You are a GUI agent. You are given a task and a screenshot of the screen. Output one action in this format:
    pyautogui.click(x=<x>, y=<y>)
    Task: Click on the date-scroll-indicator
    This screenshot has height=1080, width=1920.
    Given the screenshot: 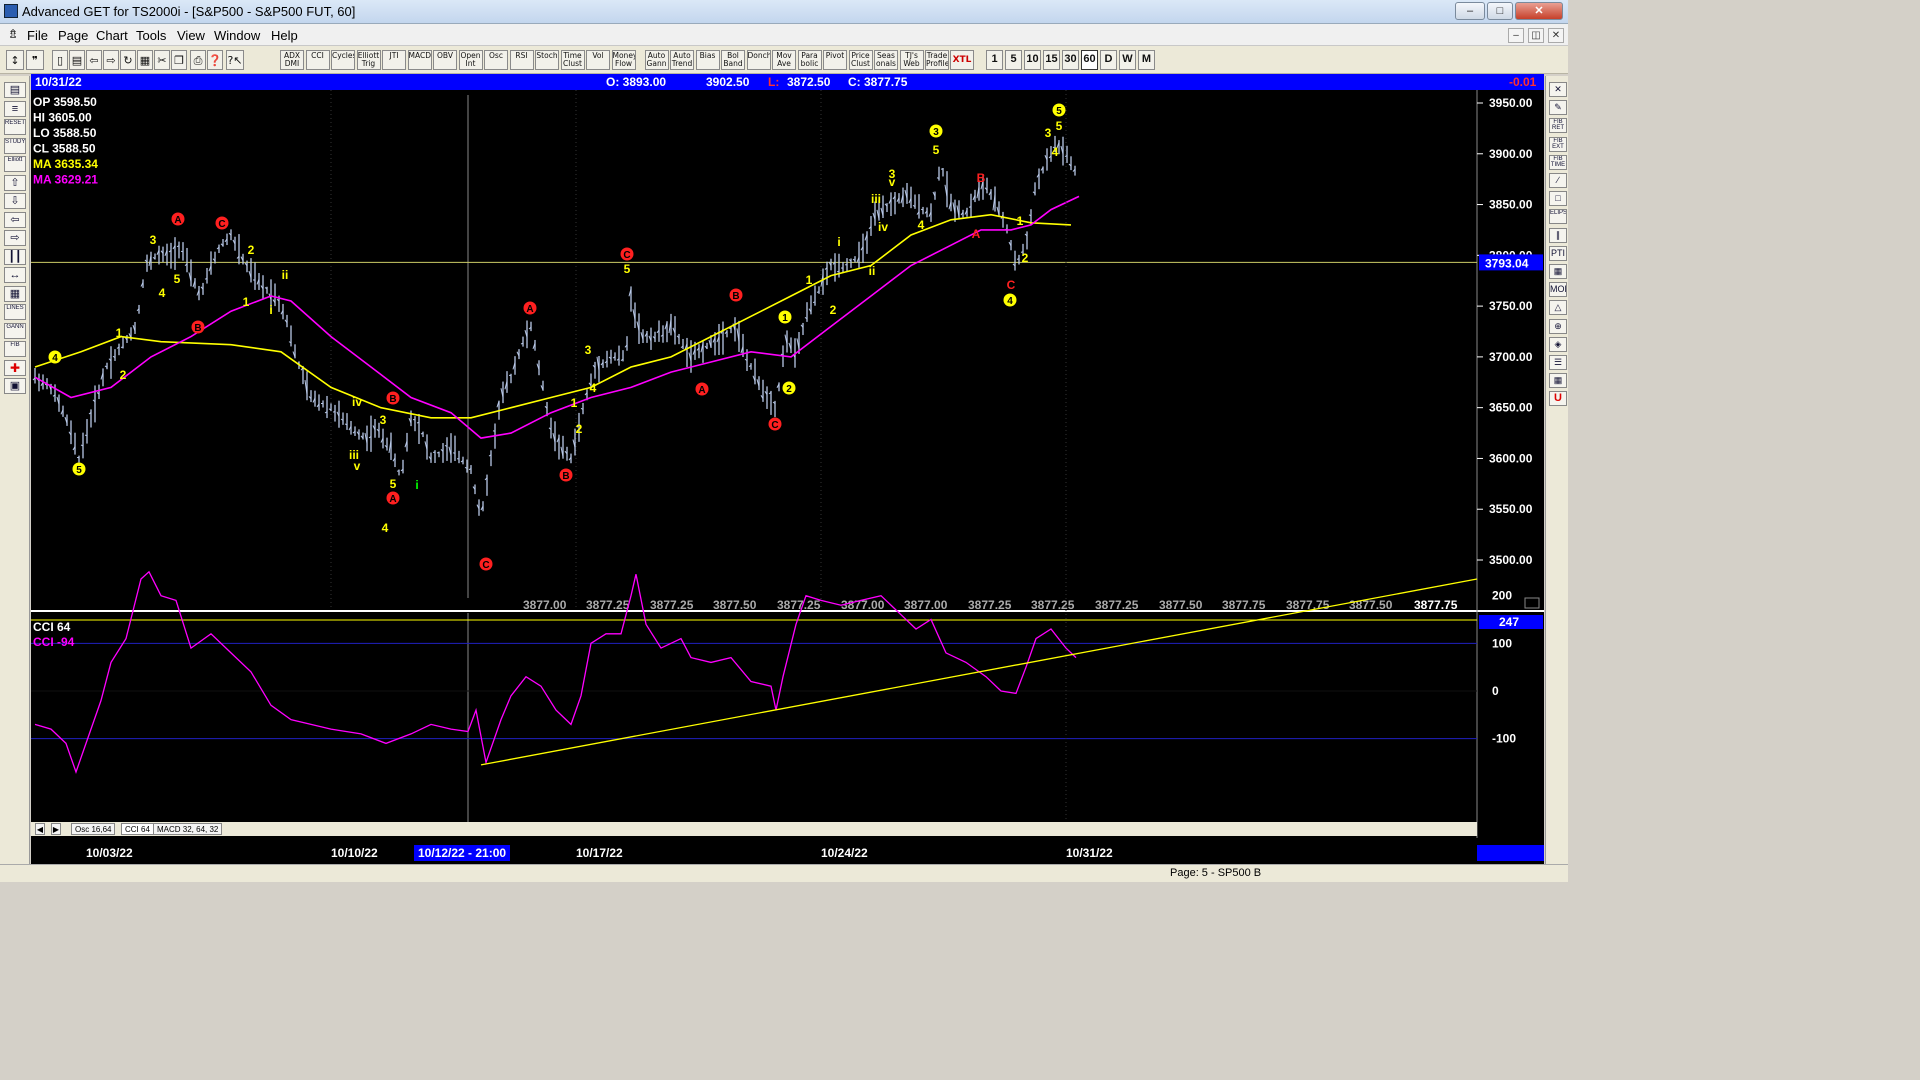 What is the action you would take?
    pyautogui.click(x=1510, y=853)
    